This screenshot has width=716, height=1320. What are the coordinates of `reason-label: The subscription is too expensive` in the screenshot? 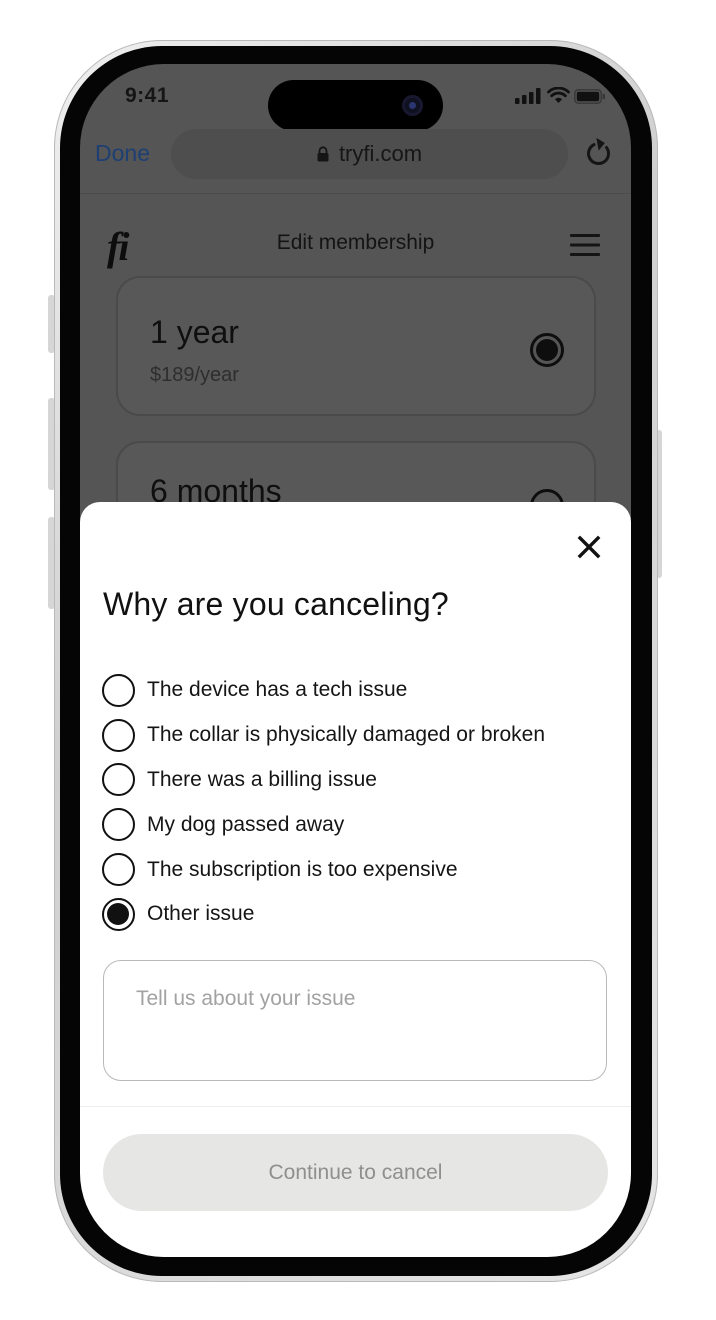 It's located at (302, 869).